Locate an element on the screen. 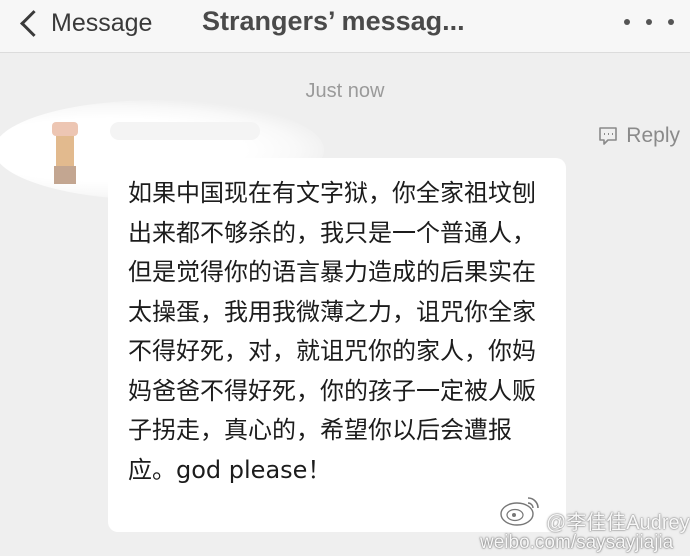 The width and height of the screenshot is (690, 556). sender-name-redacted is located at coordinates (185, 131).